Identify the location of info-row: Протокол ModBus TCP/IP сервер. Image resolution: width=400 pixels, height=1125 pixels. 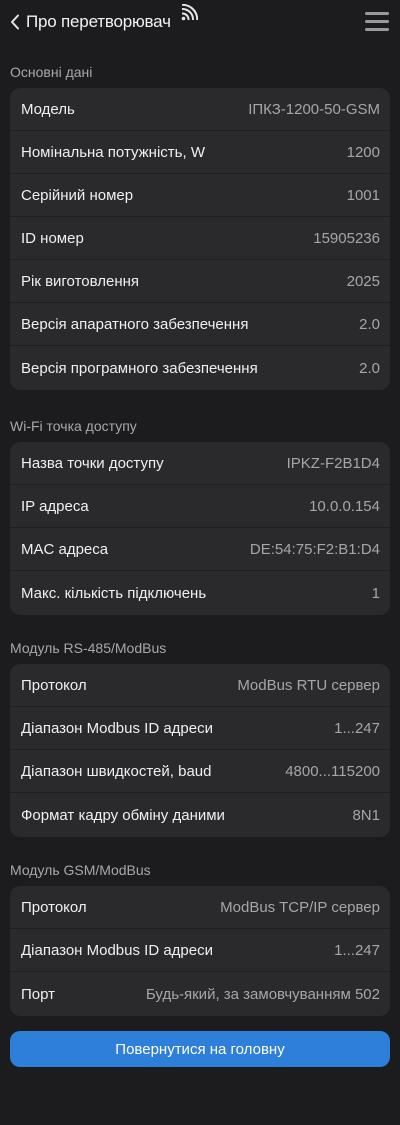
(200, 907).